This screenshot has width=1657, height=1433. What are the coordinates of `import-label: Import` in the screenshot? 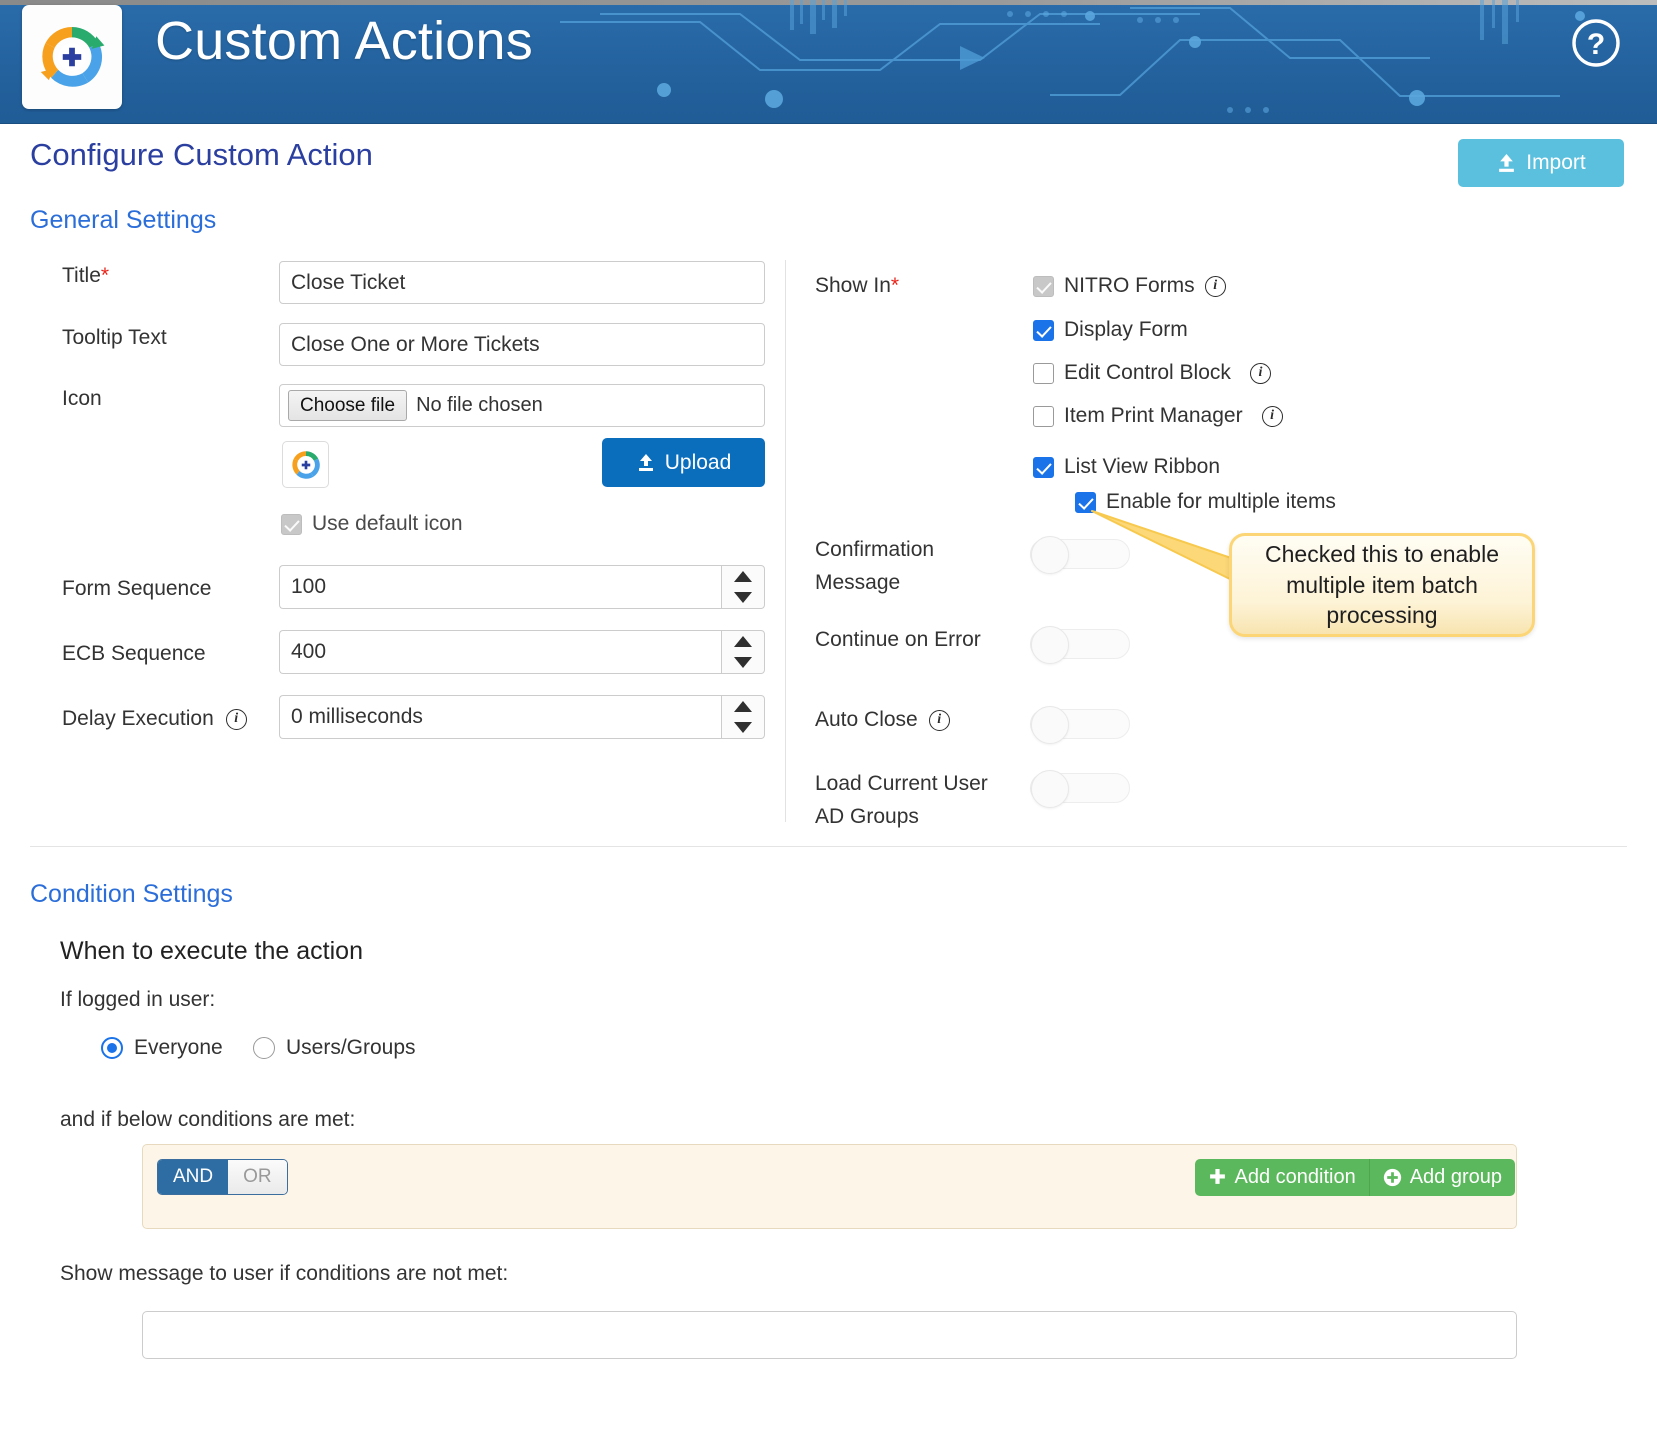 It's located at (1556, 162).